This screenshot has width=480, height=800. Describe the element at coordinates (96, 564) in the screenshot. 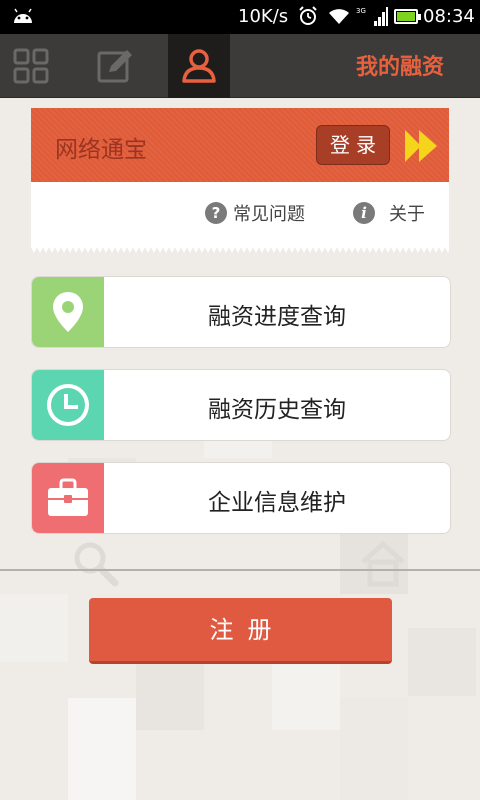

I see `search-icon` at that location.